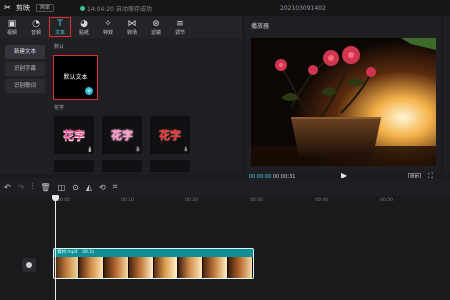 The width and height of the screenshot is (450, 300). Describe the element at coordinates (23, 8) in the screenshot. I see `app-name: 剪映` at that location.